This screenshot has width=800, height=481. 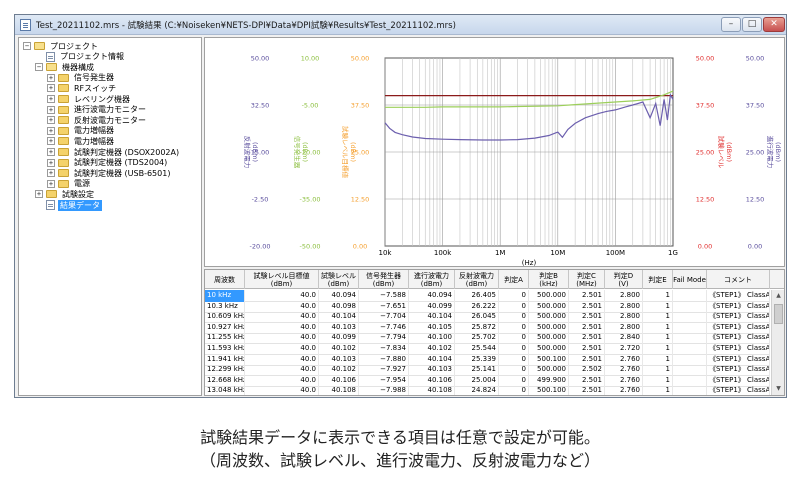 I want to click on column-header-text: (dBm), so click(x=338, y=283).